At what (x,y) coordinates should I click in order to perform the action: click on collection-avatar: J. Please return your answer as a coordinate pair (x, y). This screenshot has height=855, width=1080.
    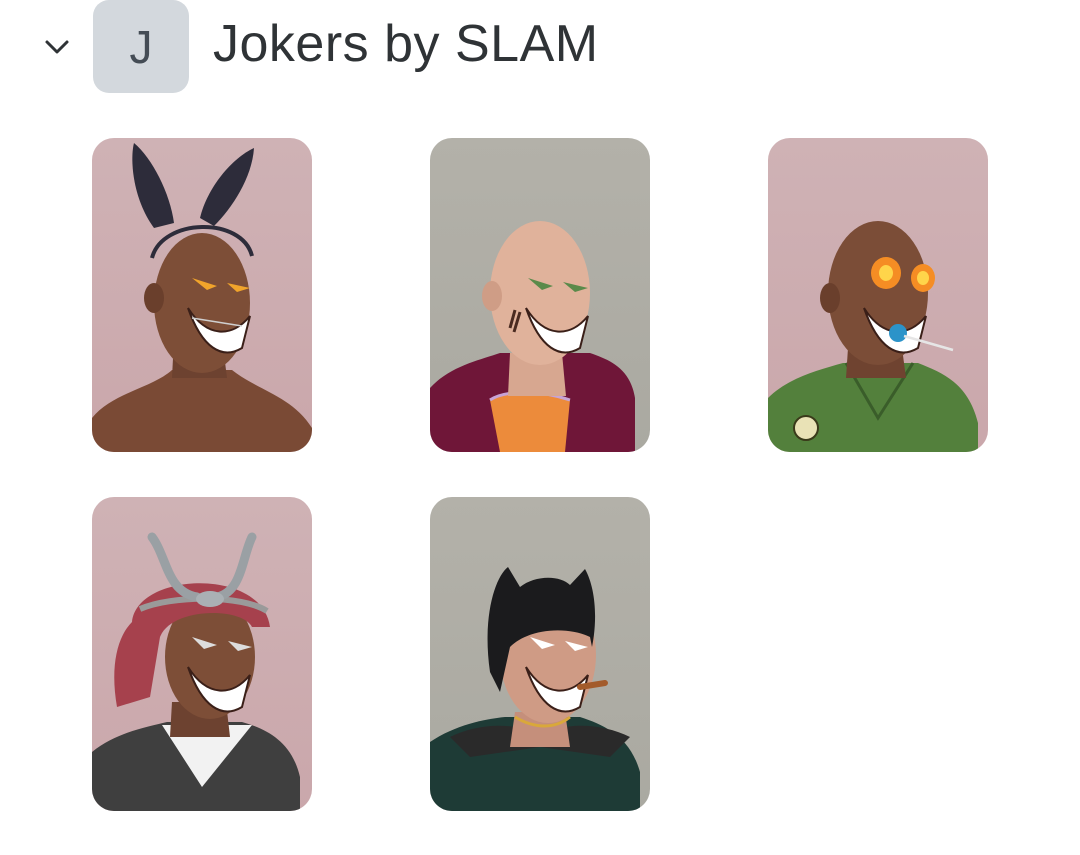
    Looking at the image, I should click on (141, 46).